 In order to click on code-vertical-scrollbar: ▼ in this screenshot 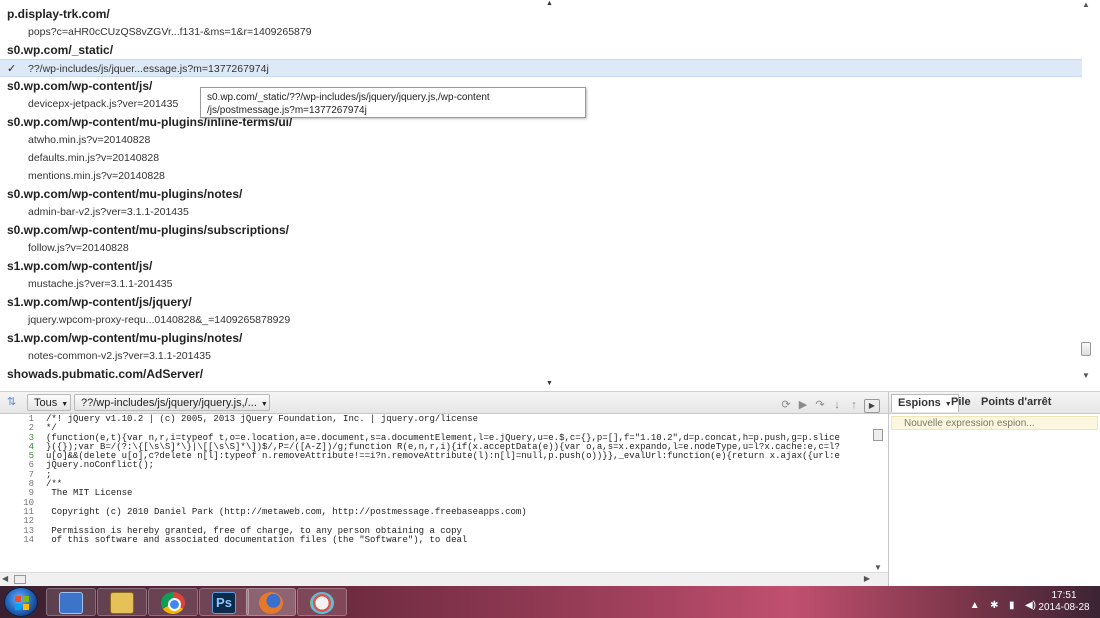, I will do `click(878, 493)`.